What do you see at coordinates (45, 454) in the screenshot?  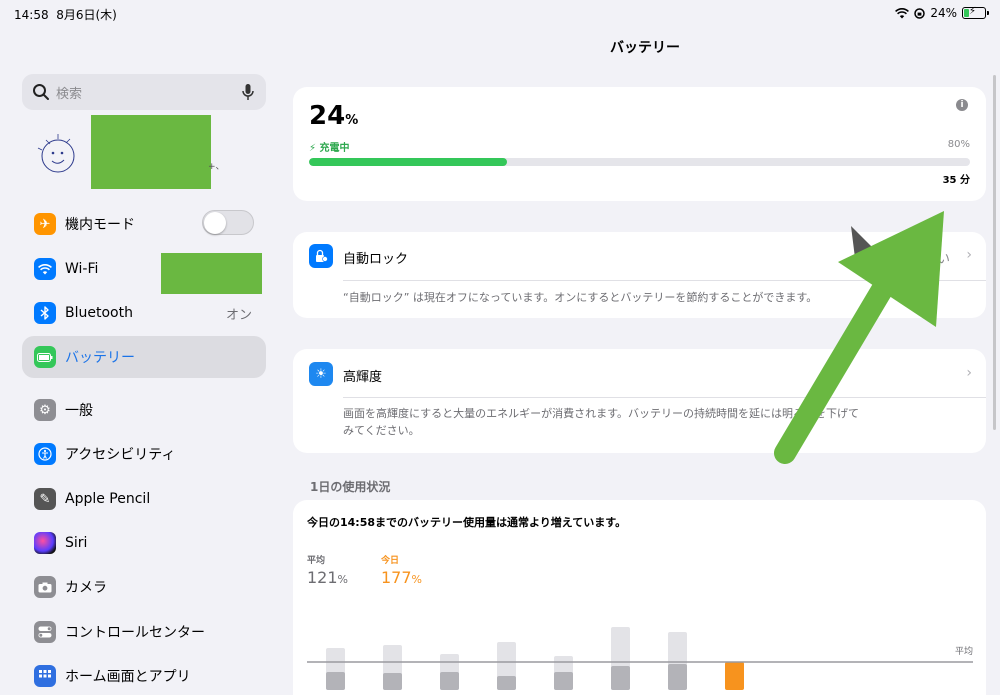 I see `accessibility-icon` at bounding box center [45, 454].